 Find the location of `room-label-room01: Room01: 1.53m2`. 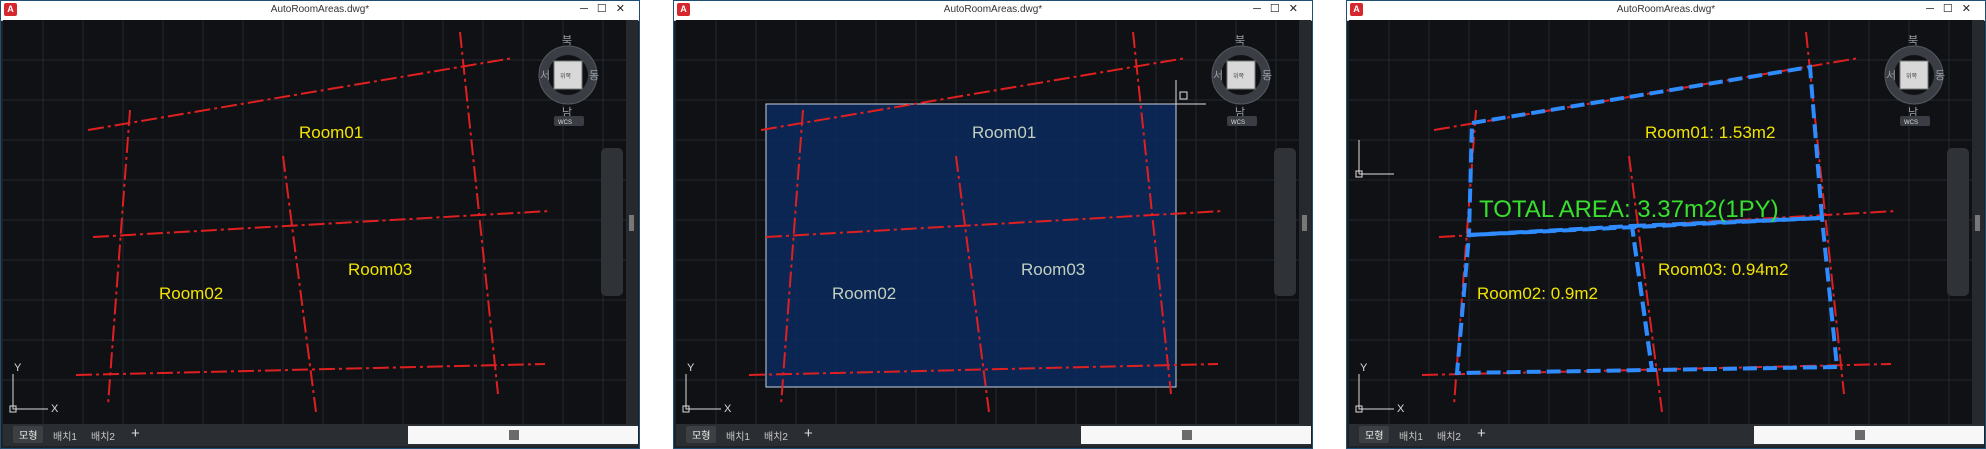

room-label-room01: Room01: 1.53m2 is located at coordinates (1710, 132).